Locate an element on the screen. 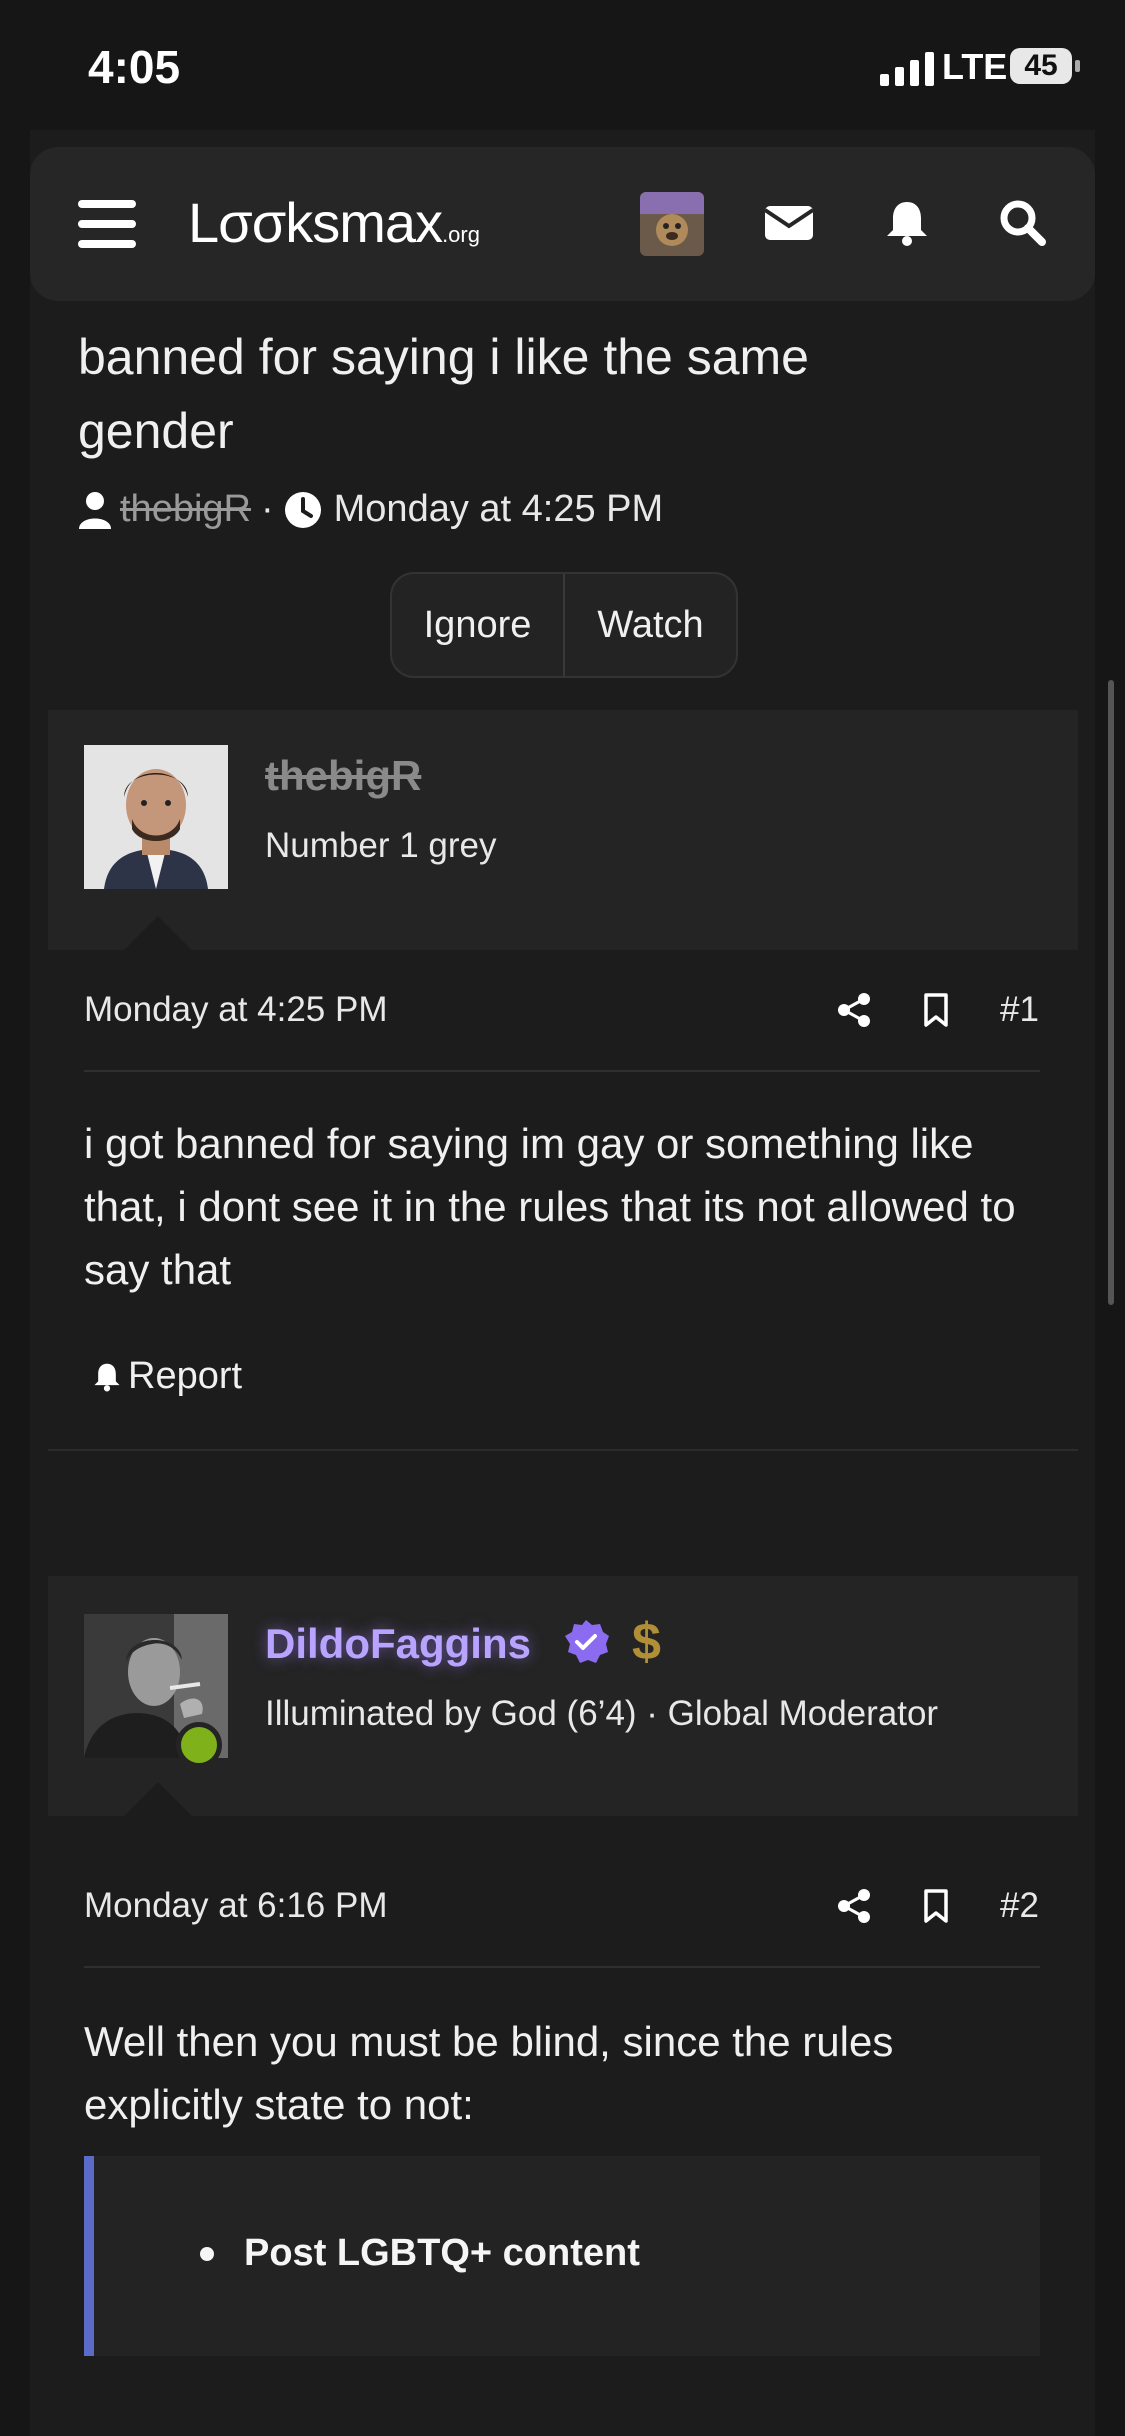  ignore-button: Ignore is located at coordinates (477, 625).